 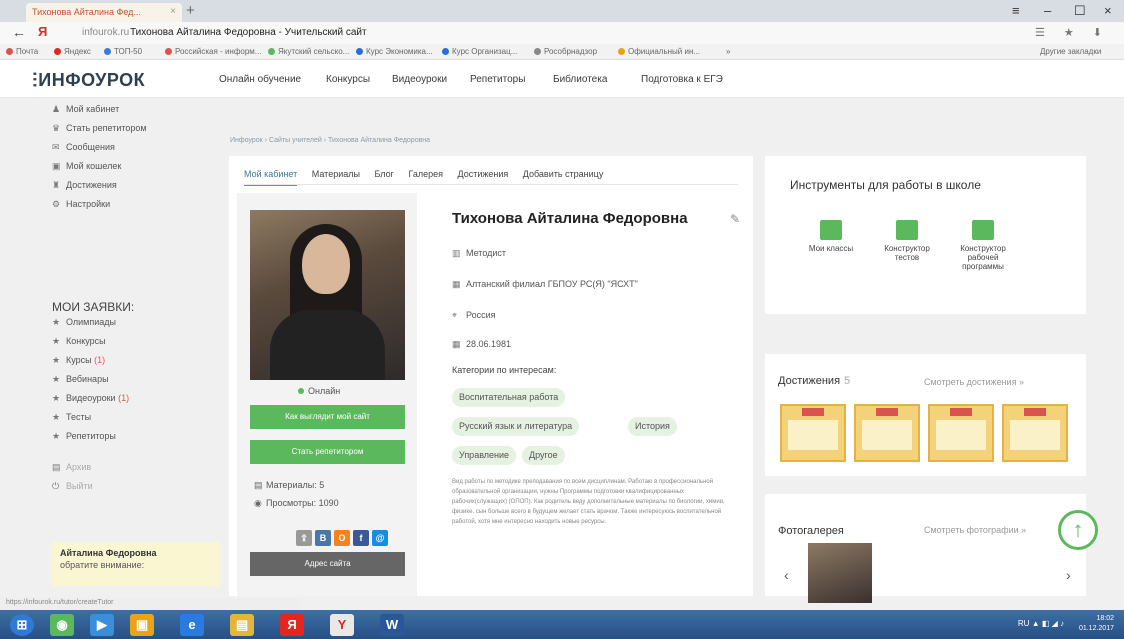 I want to click on sidebar-item-achievements: ♜ Достижения, so click(x=84, y=185).